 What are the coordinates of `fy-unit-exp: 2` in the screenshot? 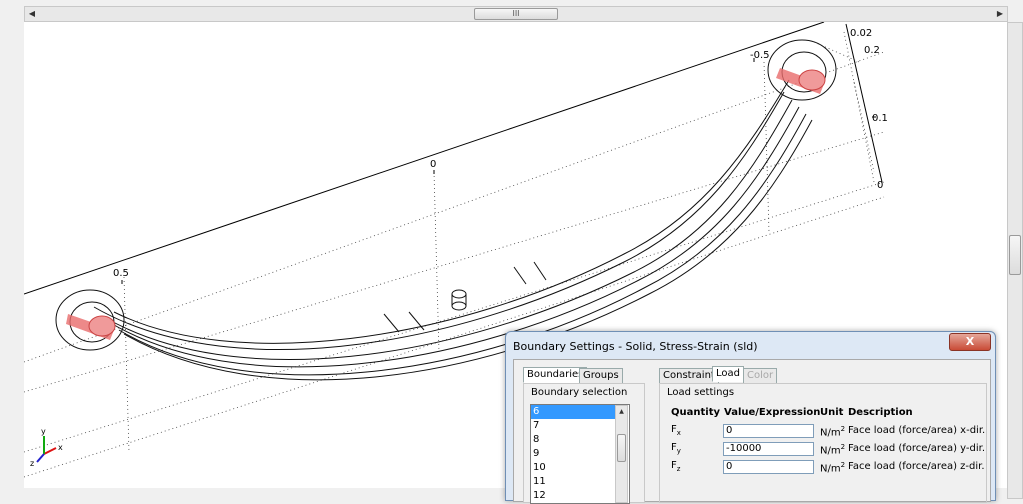 It's located at (843, 447).